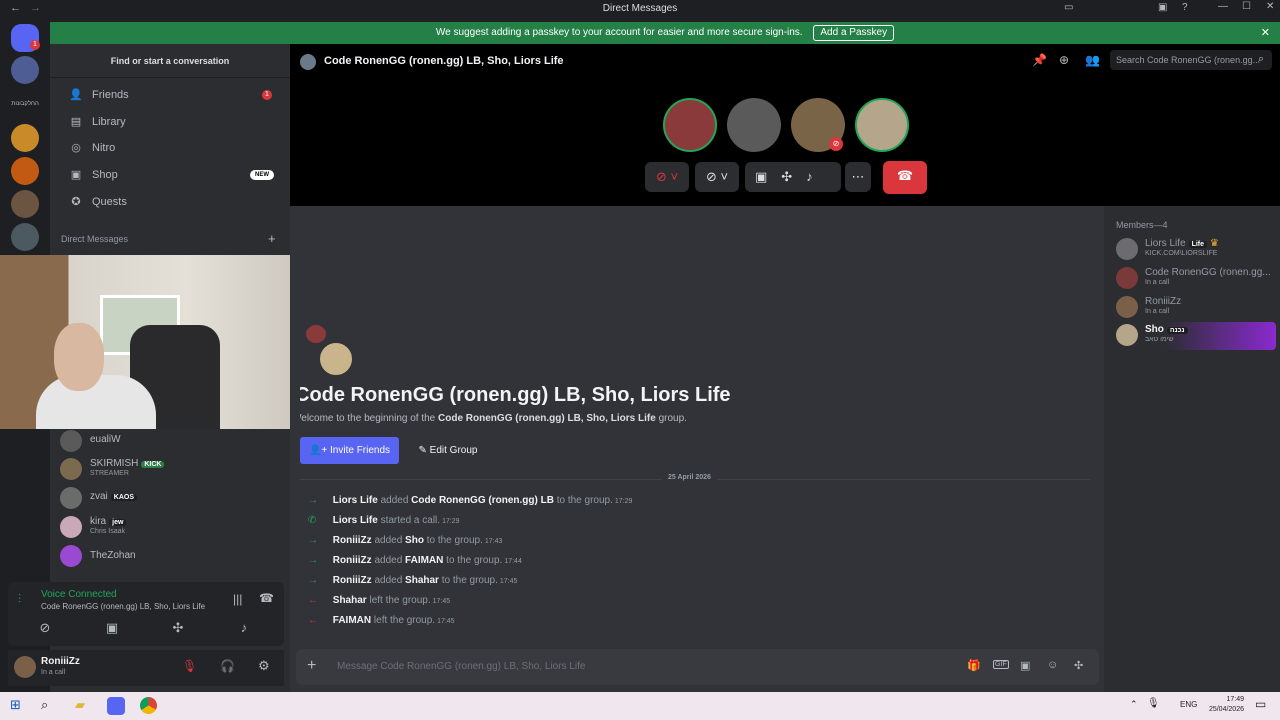 This screenshot has width=1280, height=720. What do you see at coordinates (311, 666) in the screenshot?
I see `attach-plus-icon: +` at bounding box center [311, 666].